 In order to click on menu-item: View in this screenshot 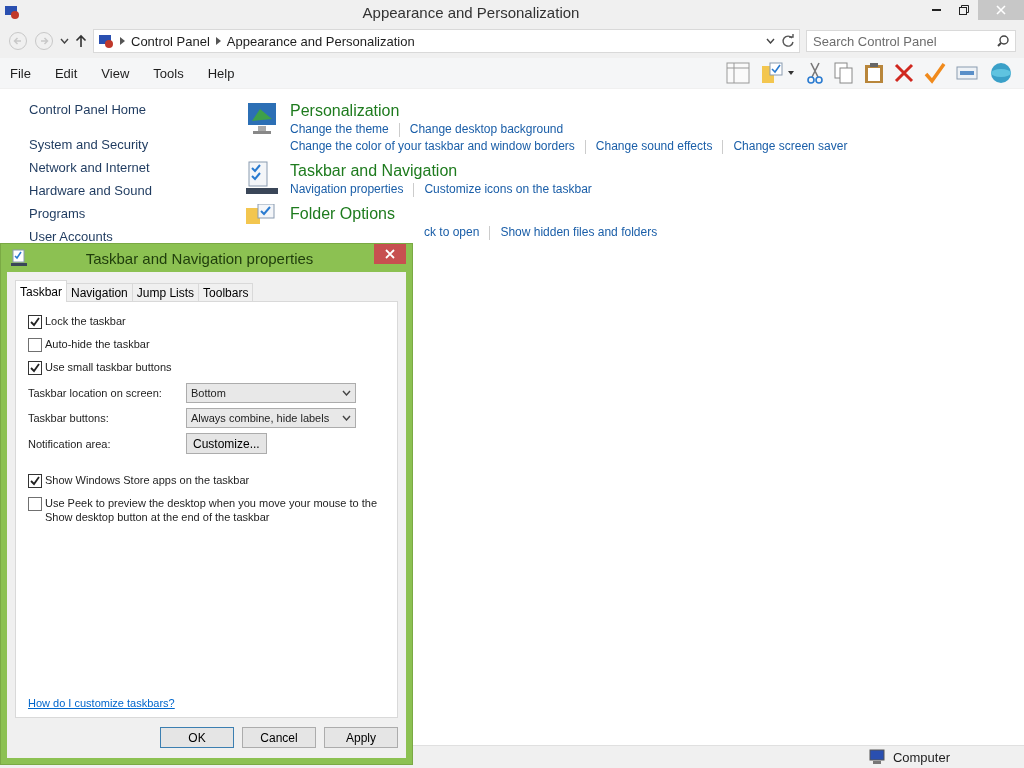, I will do `click(115, 73)`.